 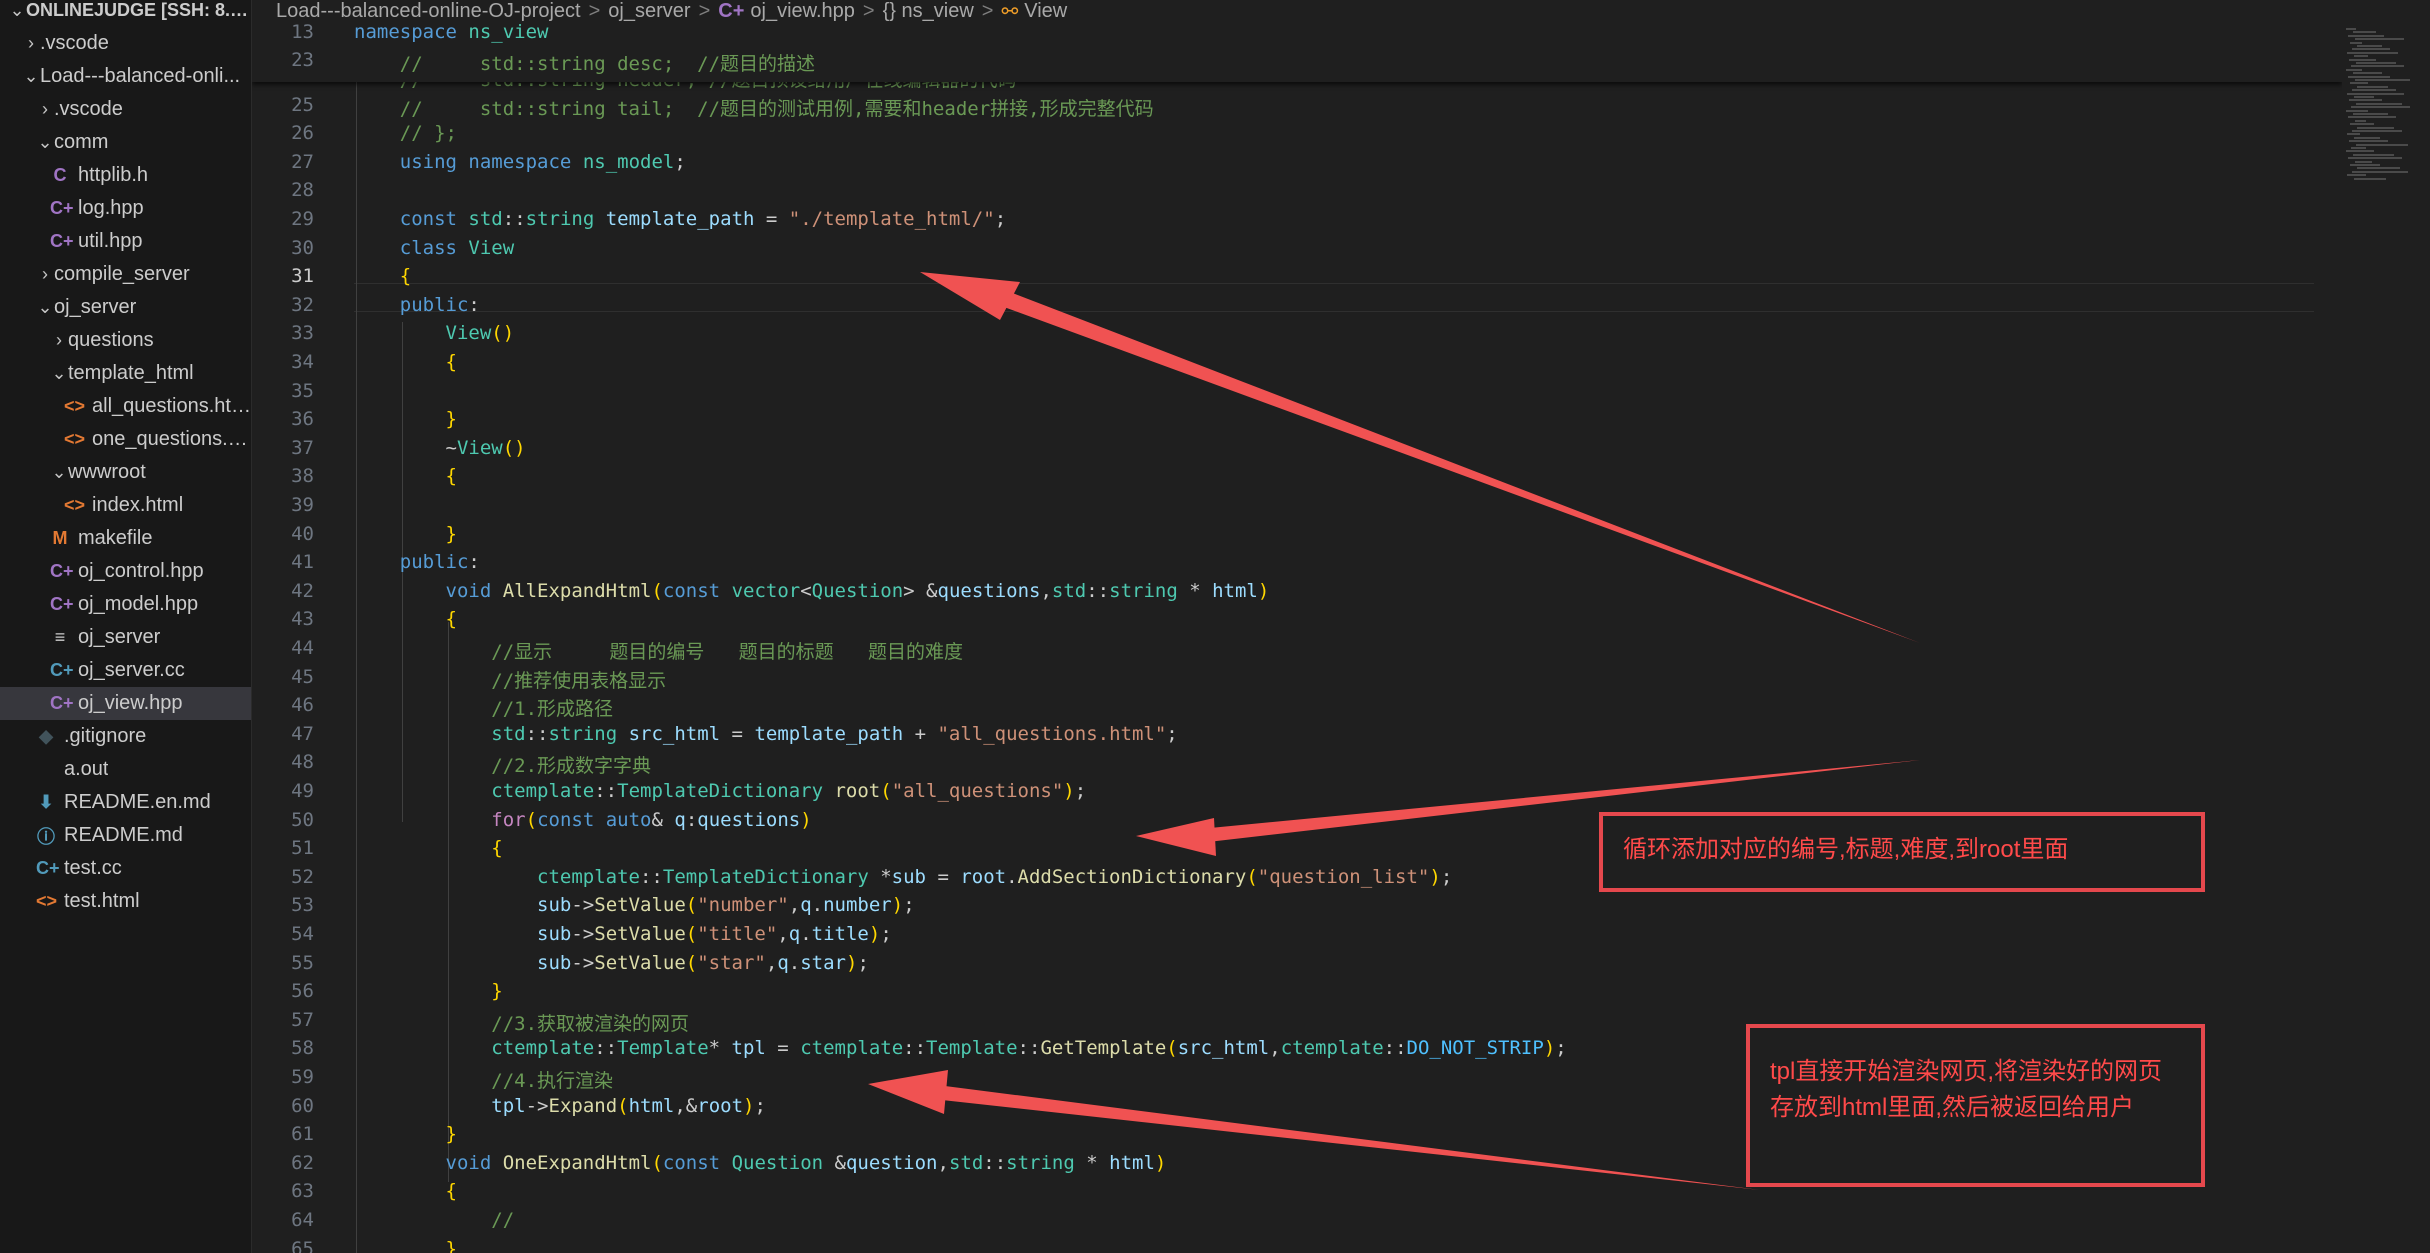 What do you see at coordinates (623, 934) in the screenshot?
I see `code-line: sub->SetValue("title",q.title);` at bounding box center [623, 934].